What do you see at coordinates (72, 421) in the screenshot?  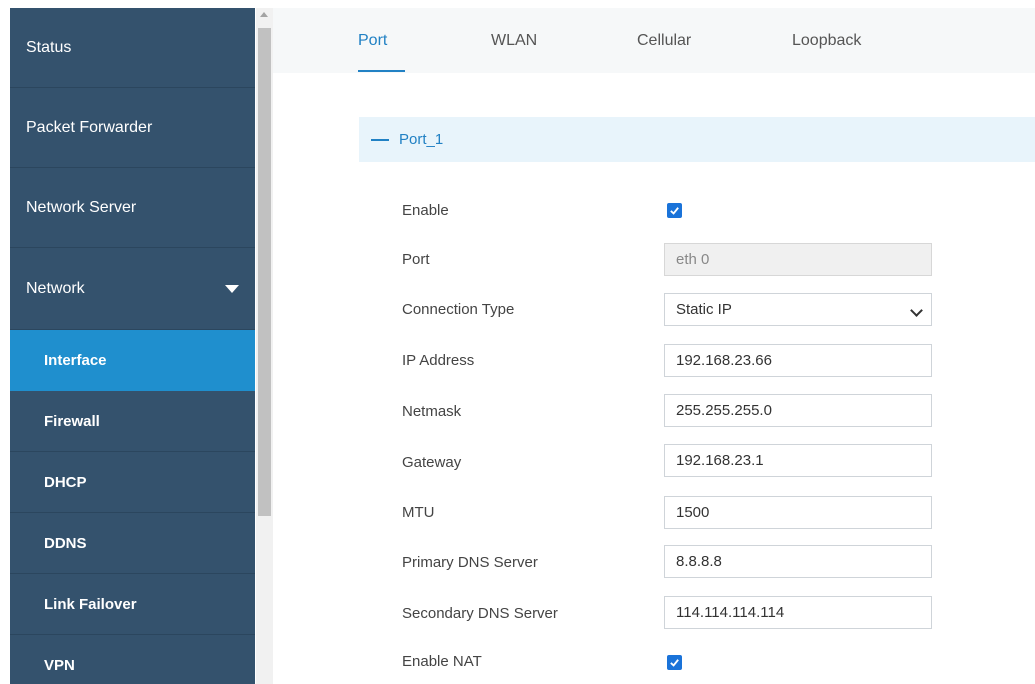 I see `sidebar-item-label: Firewall` at bounding box center [72, 421].